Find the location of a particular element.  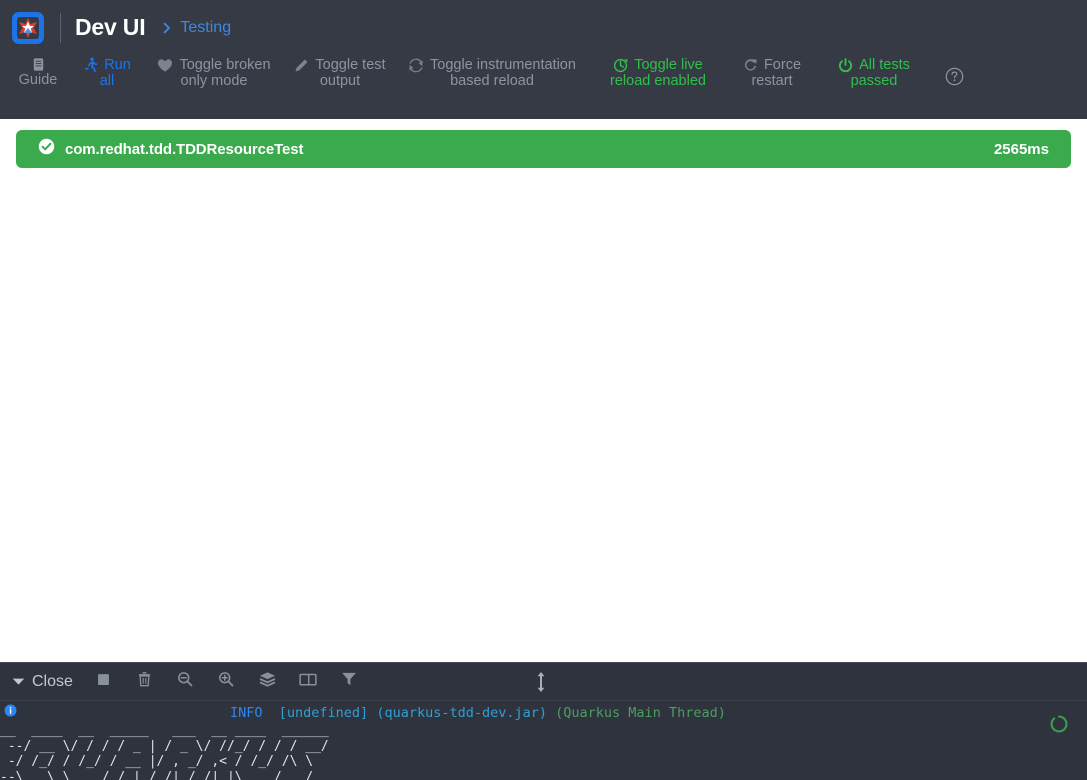

help-circle-icon is located at coordinates (954, 76).